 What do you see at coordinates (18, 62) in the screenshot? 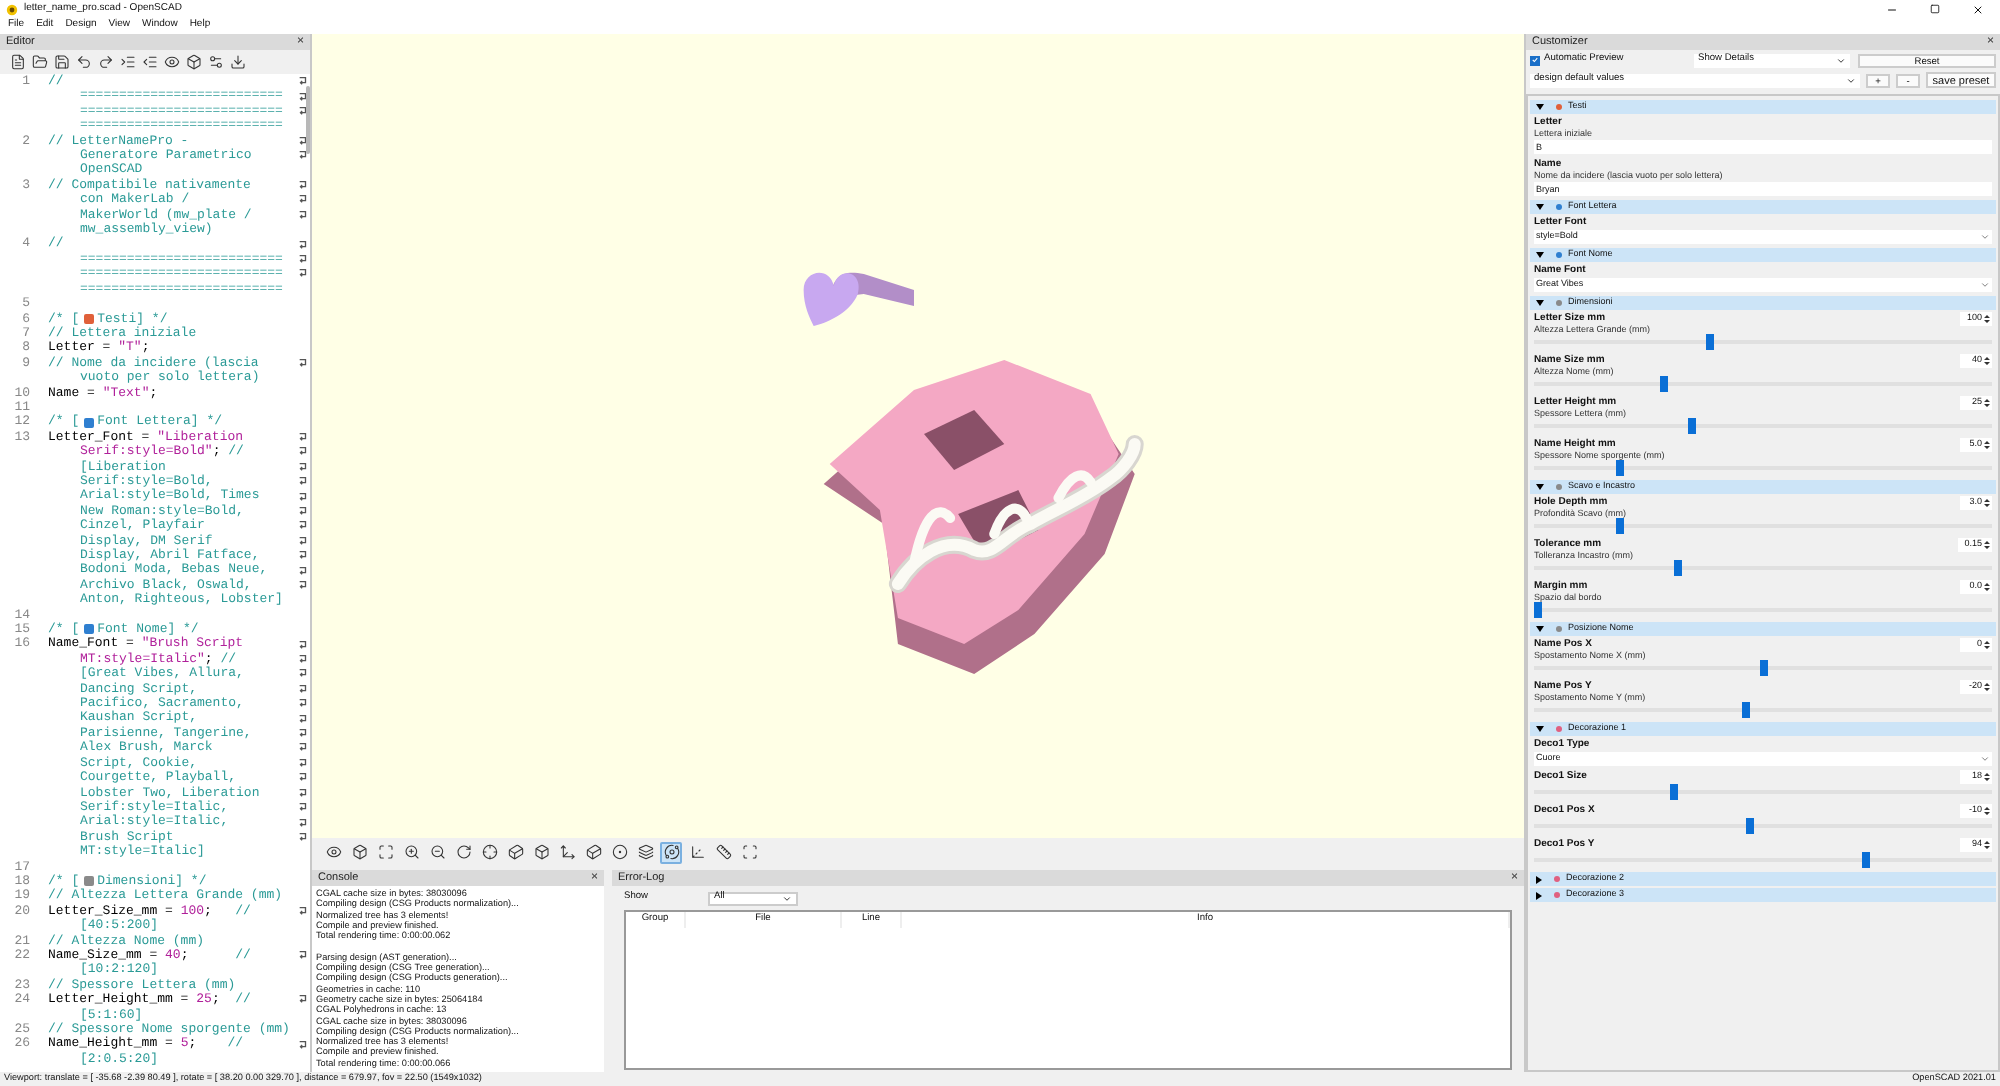
I see `new-file-icon` at bounding box center [18, 62].